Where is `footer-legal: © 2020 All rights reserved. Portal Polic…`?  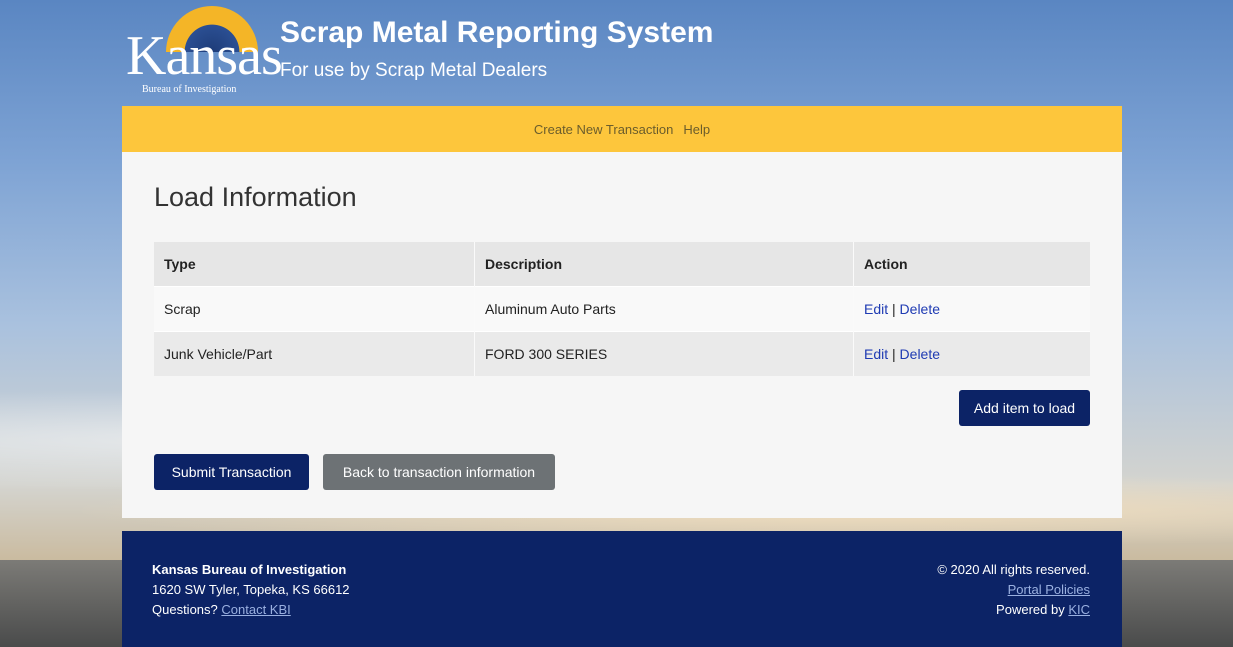
footer-legal: © 2020 All rights reserved. Portal Polic… is located at coordinates (1013, 590).